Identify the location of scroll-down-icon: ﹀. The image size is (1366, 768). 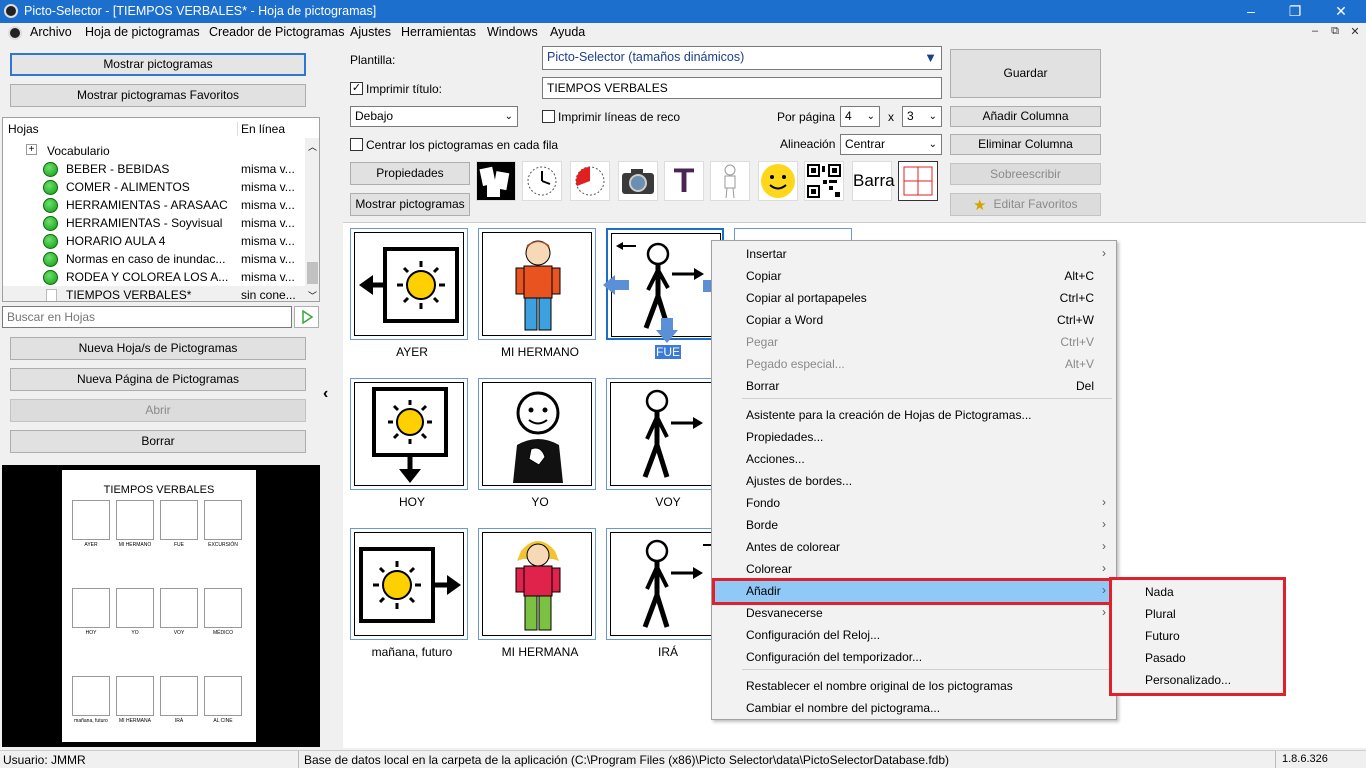
(312, 295).